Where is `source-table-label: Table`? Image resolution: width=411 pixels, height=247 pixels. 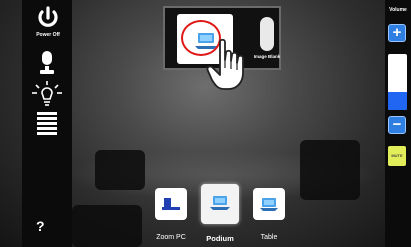 source-table-label: Table is located at coordinates (269, 237).